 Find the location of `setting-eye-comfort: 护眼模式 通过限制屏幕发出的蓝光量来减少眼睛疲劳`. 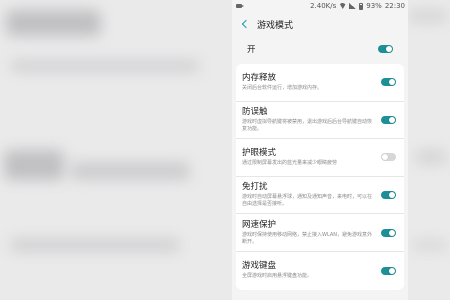

setting-eye-comfort: 护眼模式 通过限制屏幕发出的蓝光量来减少眼睛疲劳 is located at coordinates (320, 158).